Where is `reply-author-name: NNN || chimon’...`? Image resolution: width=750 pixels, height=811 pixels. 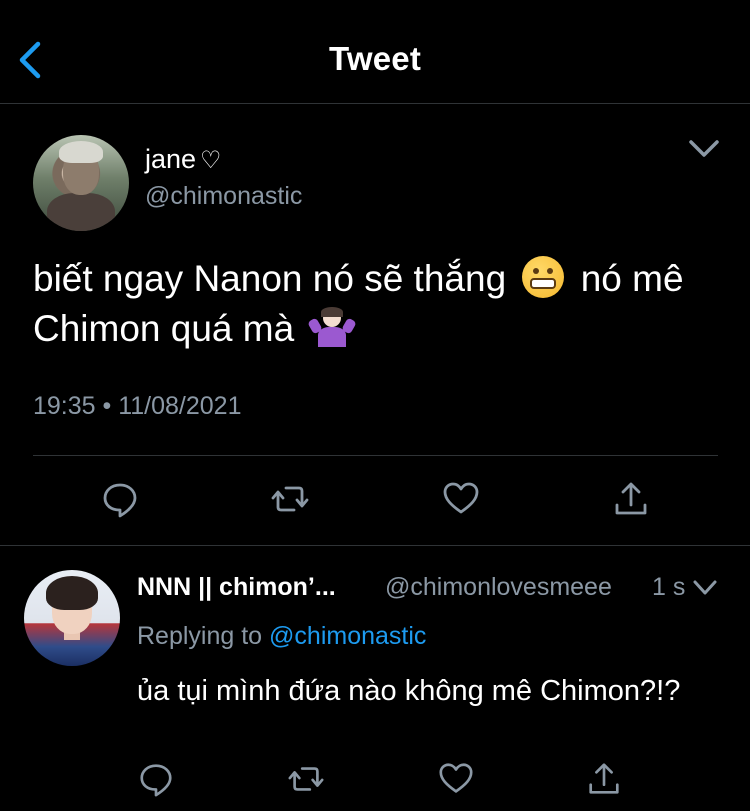
reply-author-name: NNN || chimon’... is located at coordinates (236, 587).